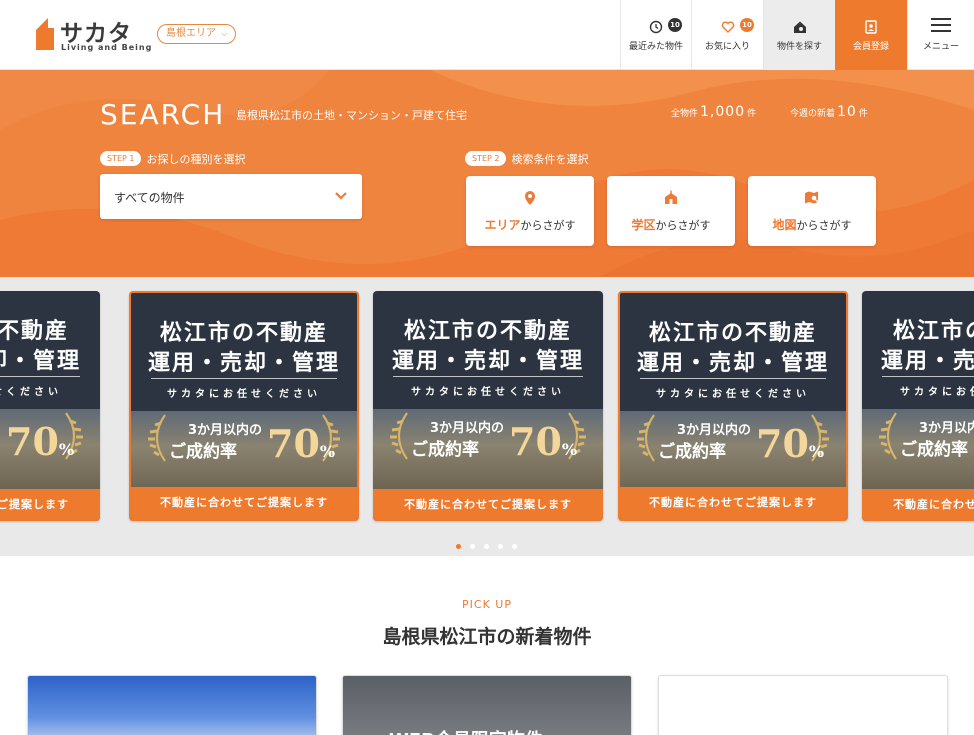 Image resolution: width=974 pixels, height=735 pixels. What do you see at coordinates (683, 225) in the screenshot?
I see `school-button-rest: からさがす` at bounding box center [683, 225].